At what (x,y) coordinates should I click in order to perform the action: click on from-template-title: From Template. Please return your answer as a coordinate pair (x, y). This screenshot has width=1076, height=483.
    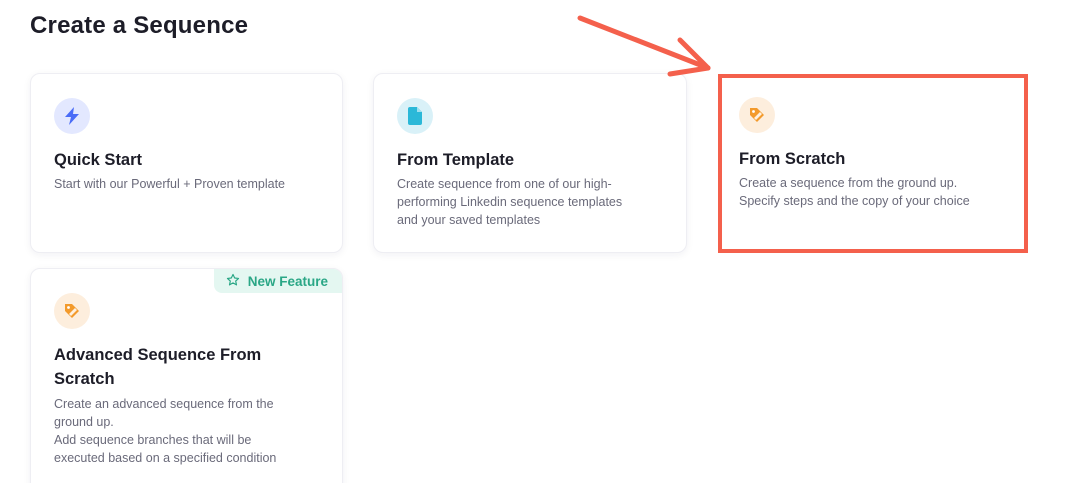
    Looking at the image, I should click on (456, 160).